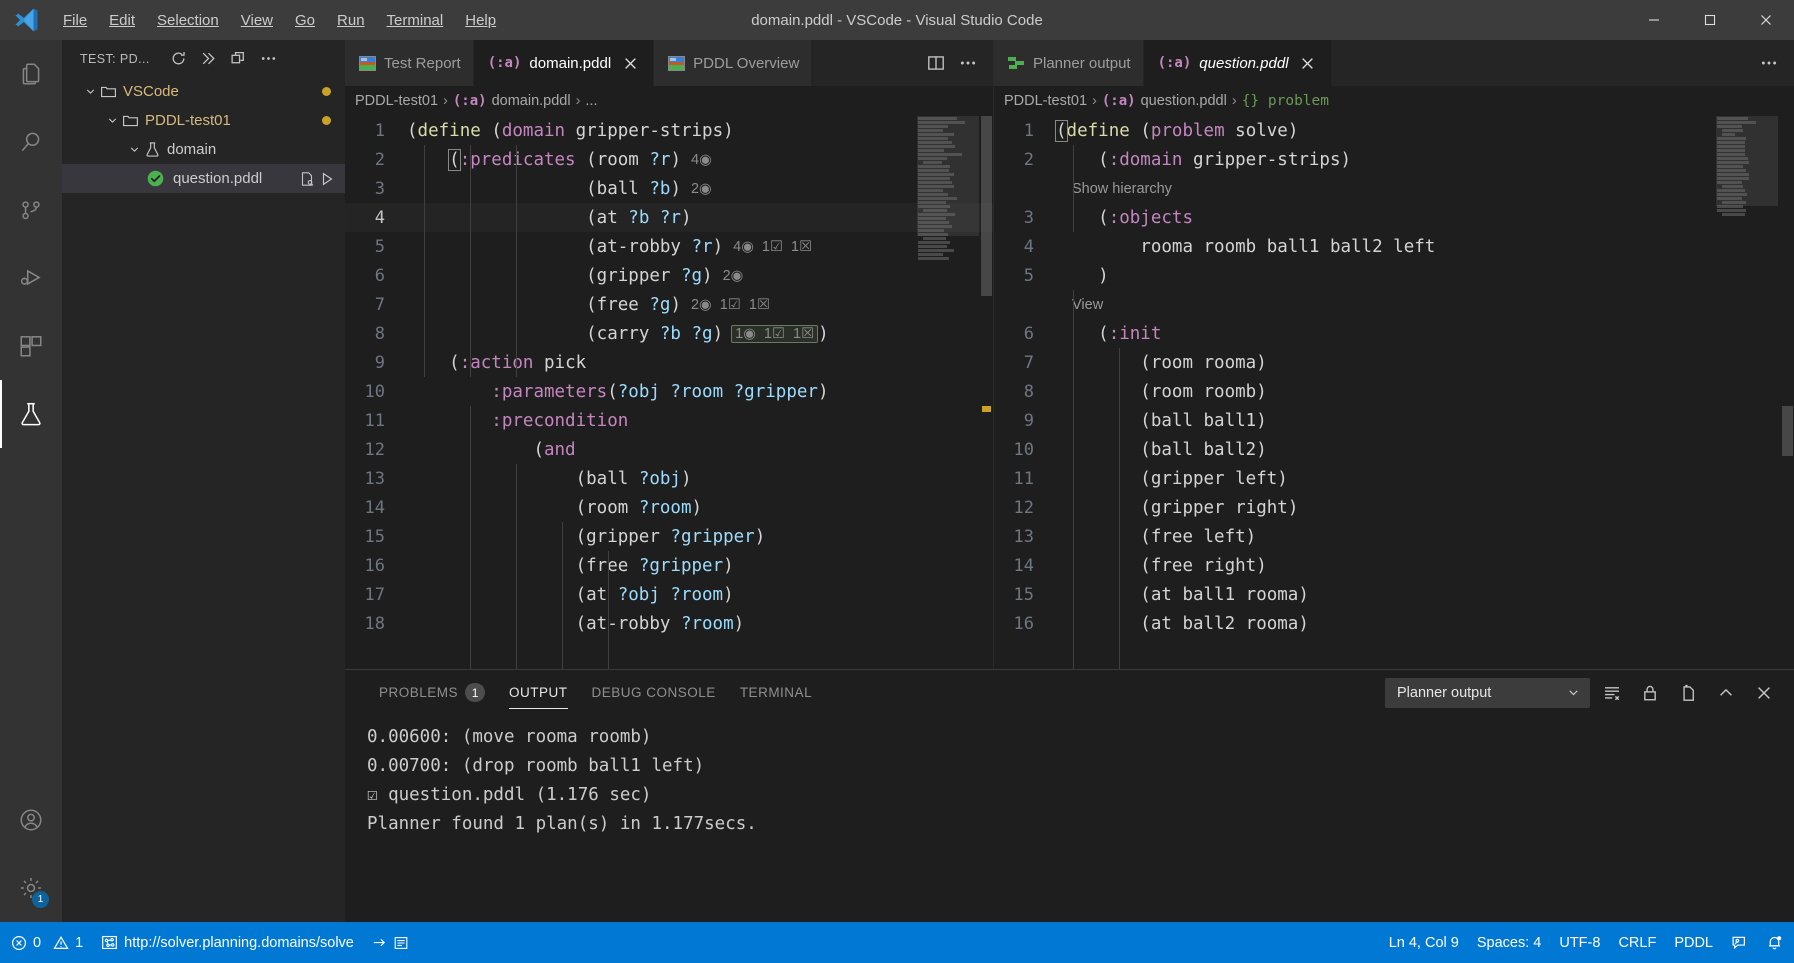  I want to click on status-solver-url: http://solver.planning.domains/solve, so click(227, 942).